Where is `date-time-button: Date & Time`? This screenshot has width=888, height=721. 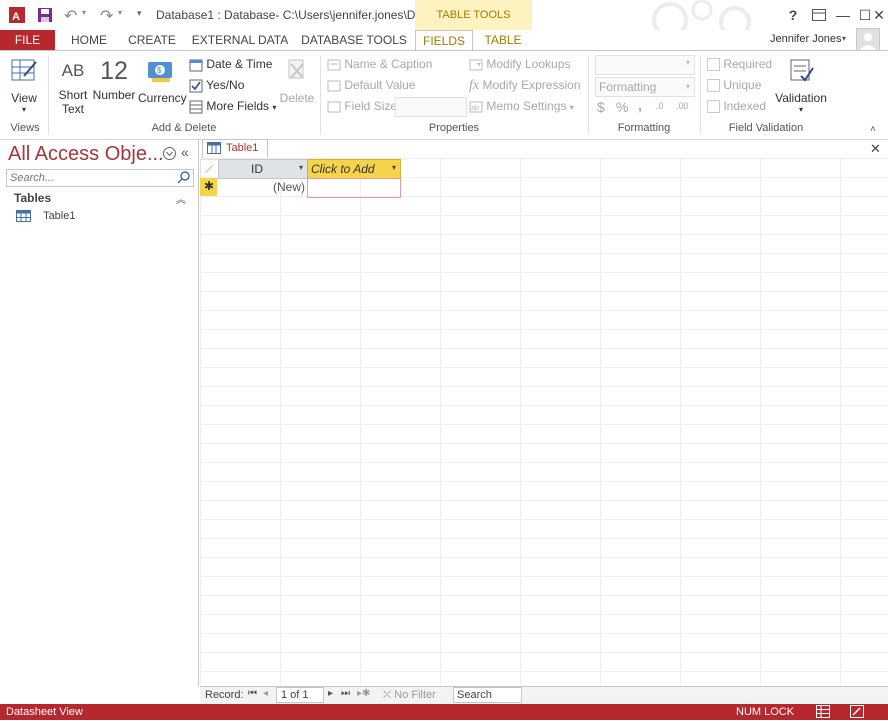 date-time-button: Date & Time is located at coordinates (230, 64).